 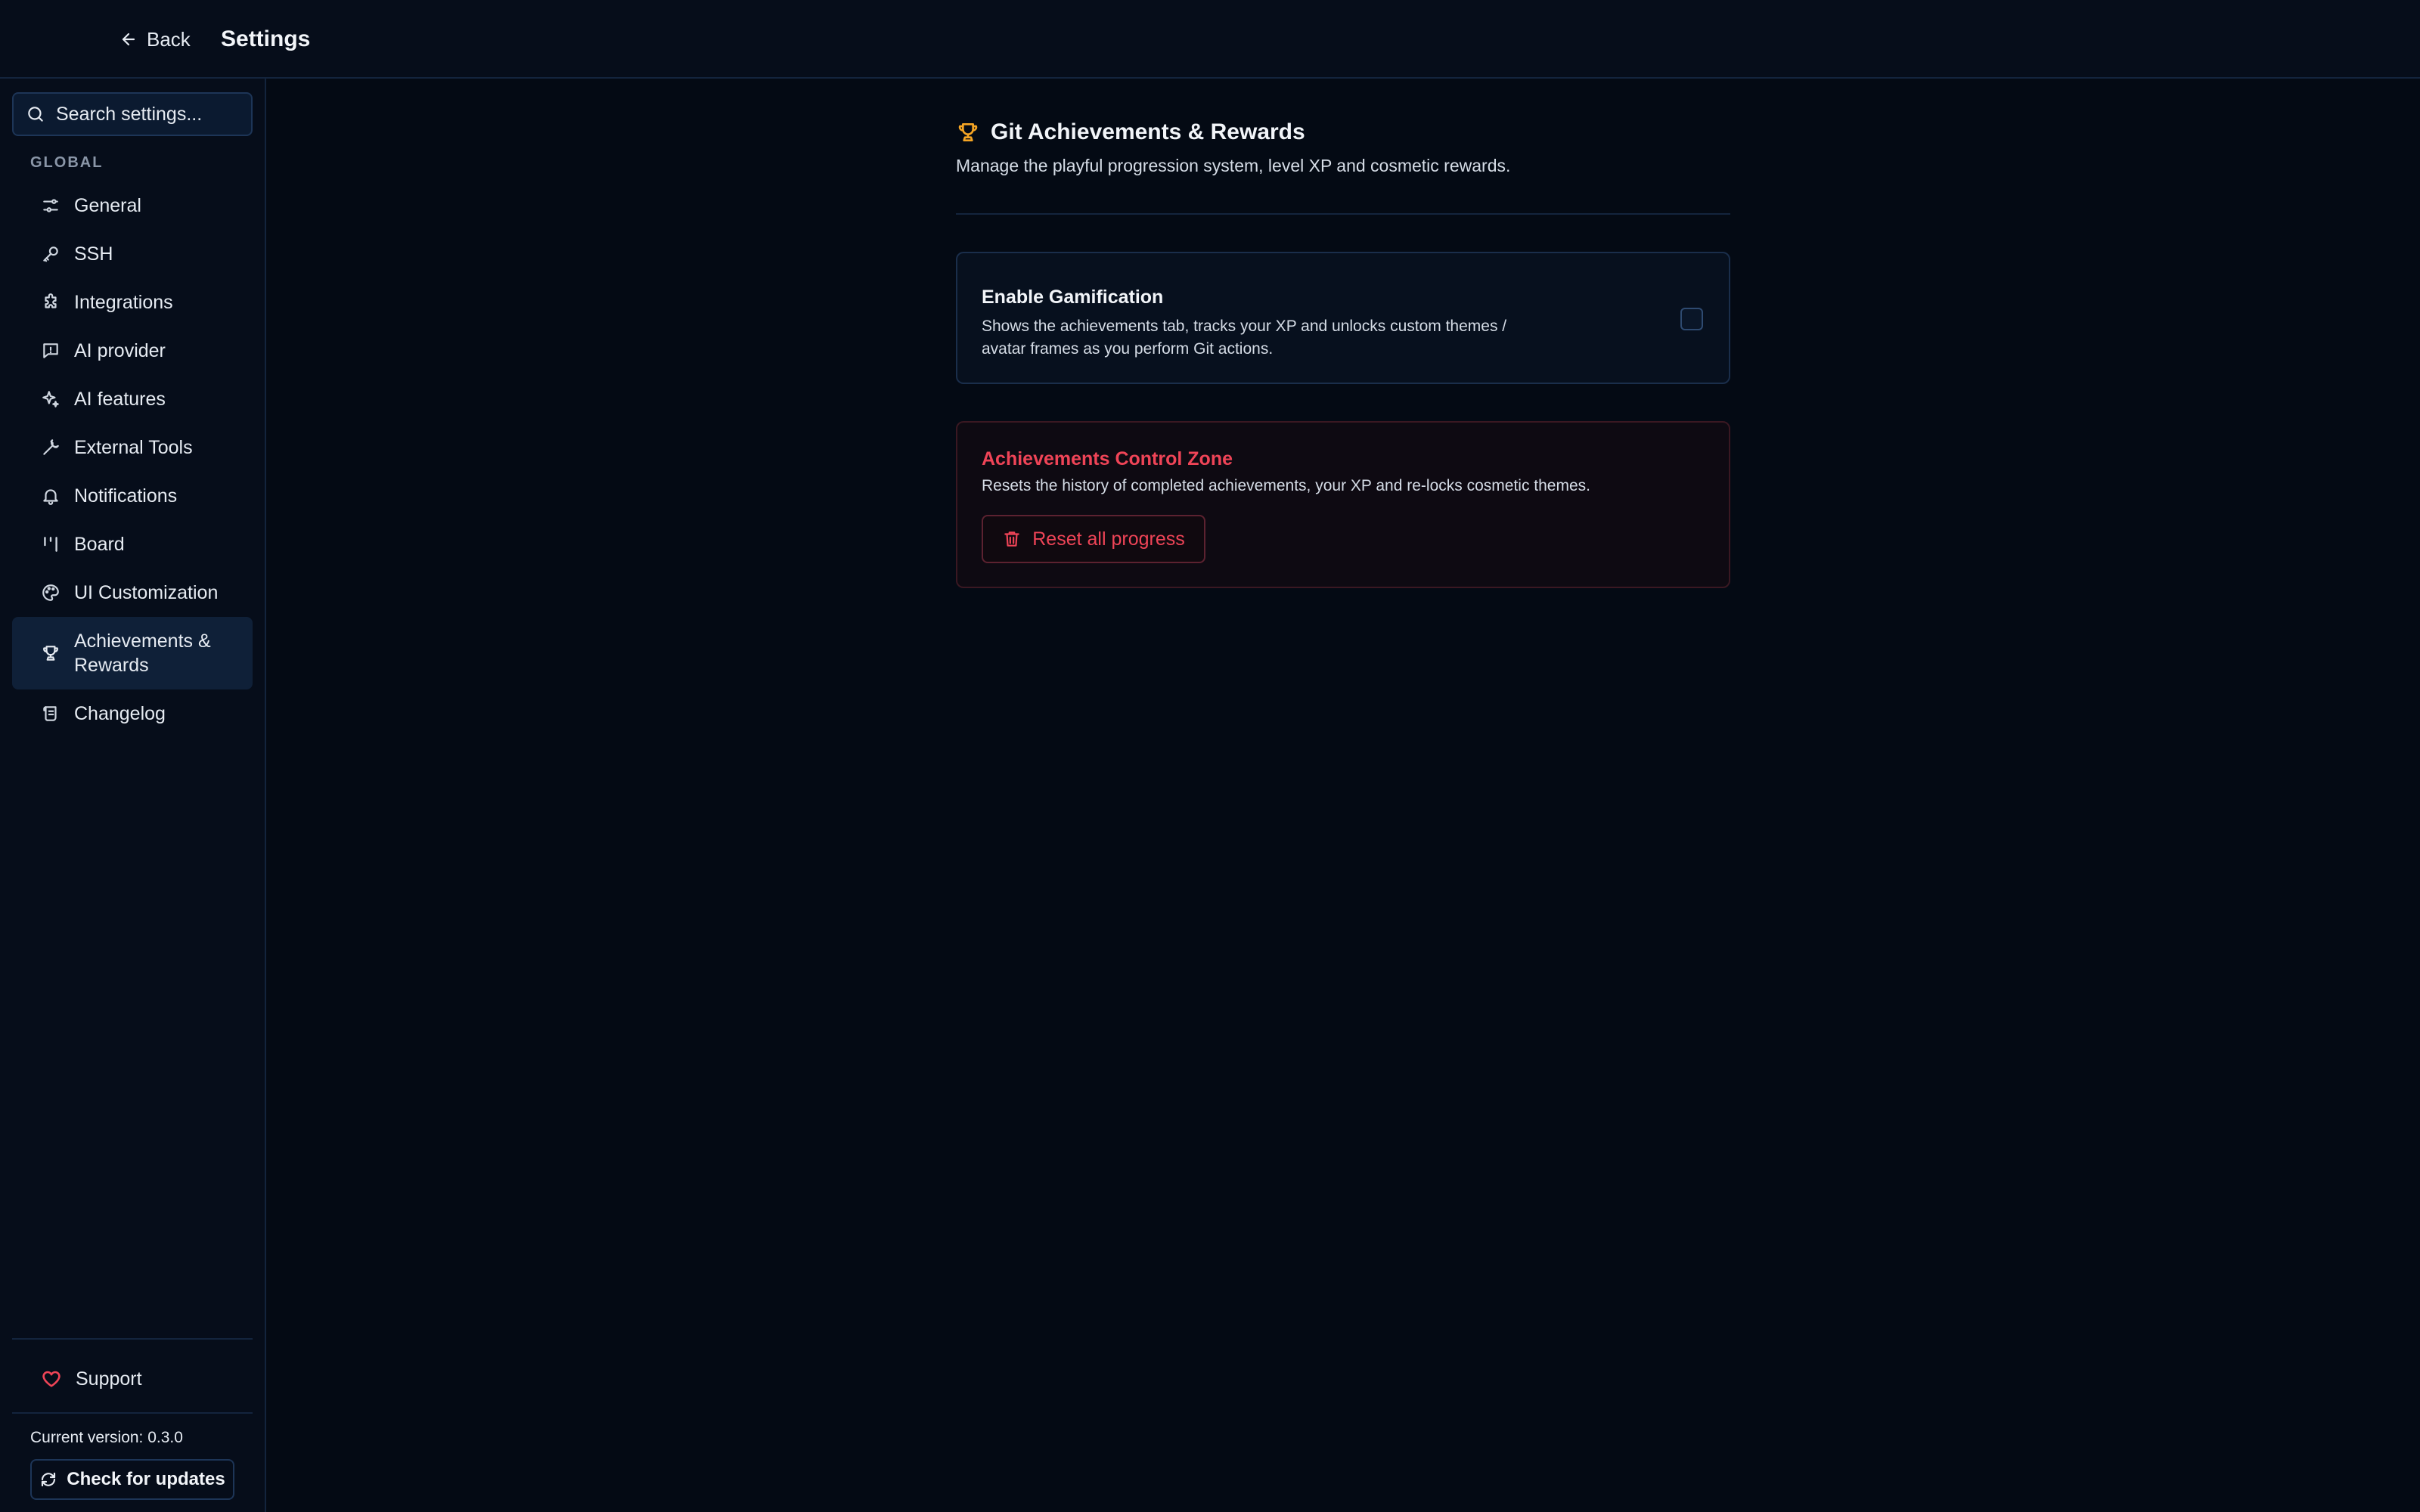 What do you see at coordinates (67, 162) in the screenshot?
I see `section-label-global: GLOBAL` at bounding box center [67, 162].